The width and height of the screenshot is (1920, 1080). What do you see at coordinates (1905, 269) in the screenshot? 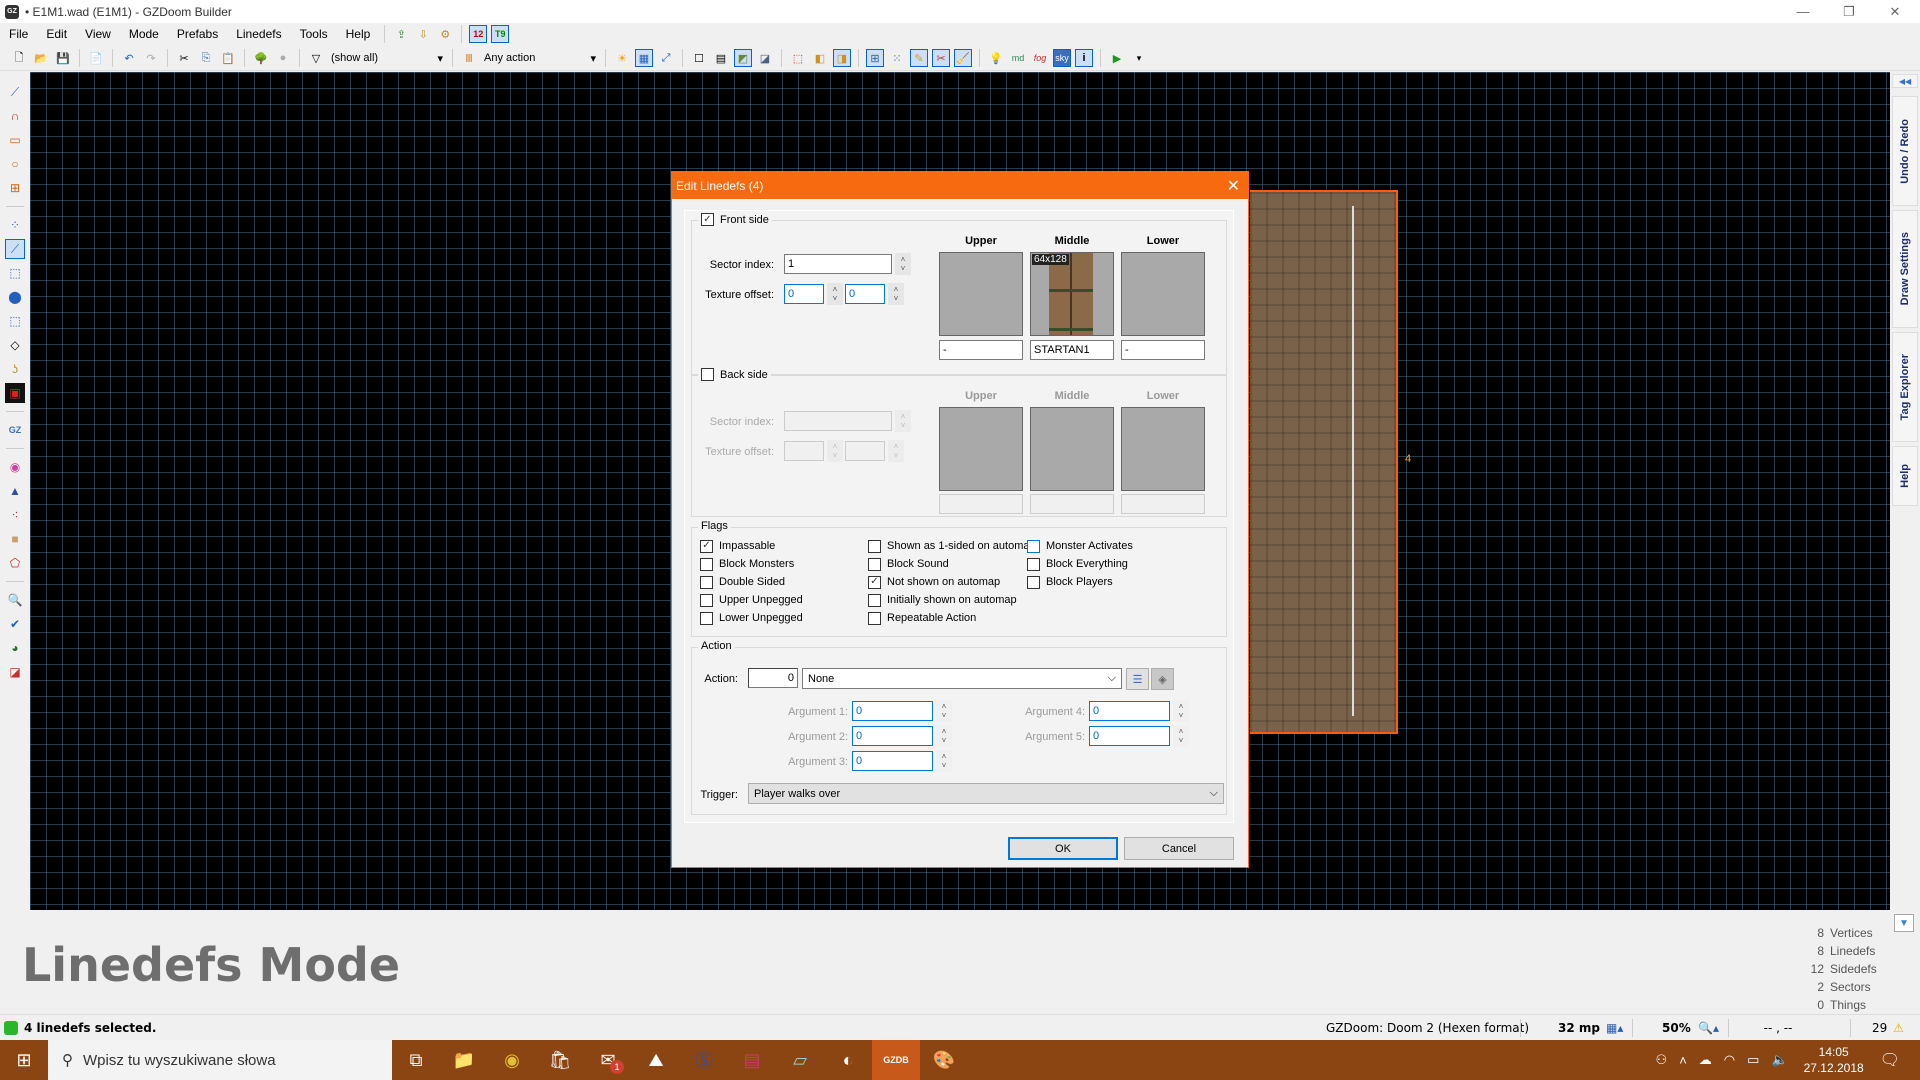
I see `tab-draw-settings: Draw Settings` at bounding box center [1905, 269].